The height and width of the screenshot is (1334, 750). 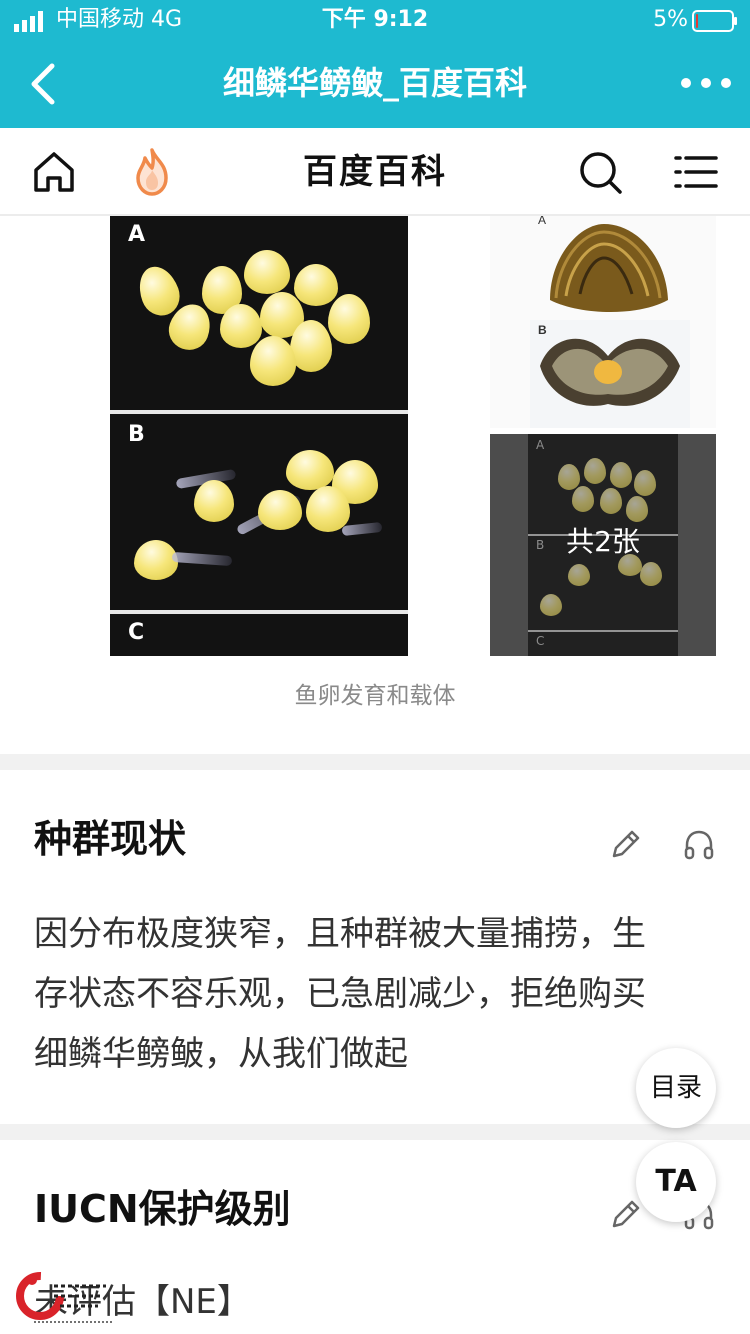 I want to click on panel-label: C, so click(x=136, y=632).